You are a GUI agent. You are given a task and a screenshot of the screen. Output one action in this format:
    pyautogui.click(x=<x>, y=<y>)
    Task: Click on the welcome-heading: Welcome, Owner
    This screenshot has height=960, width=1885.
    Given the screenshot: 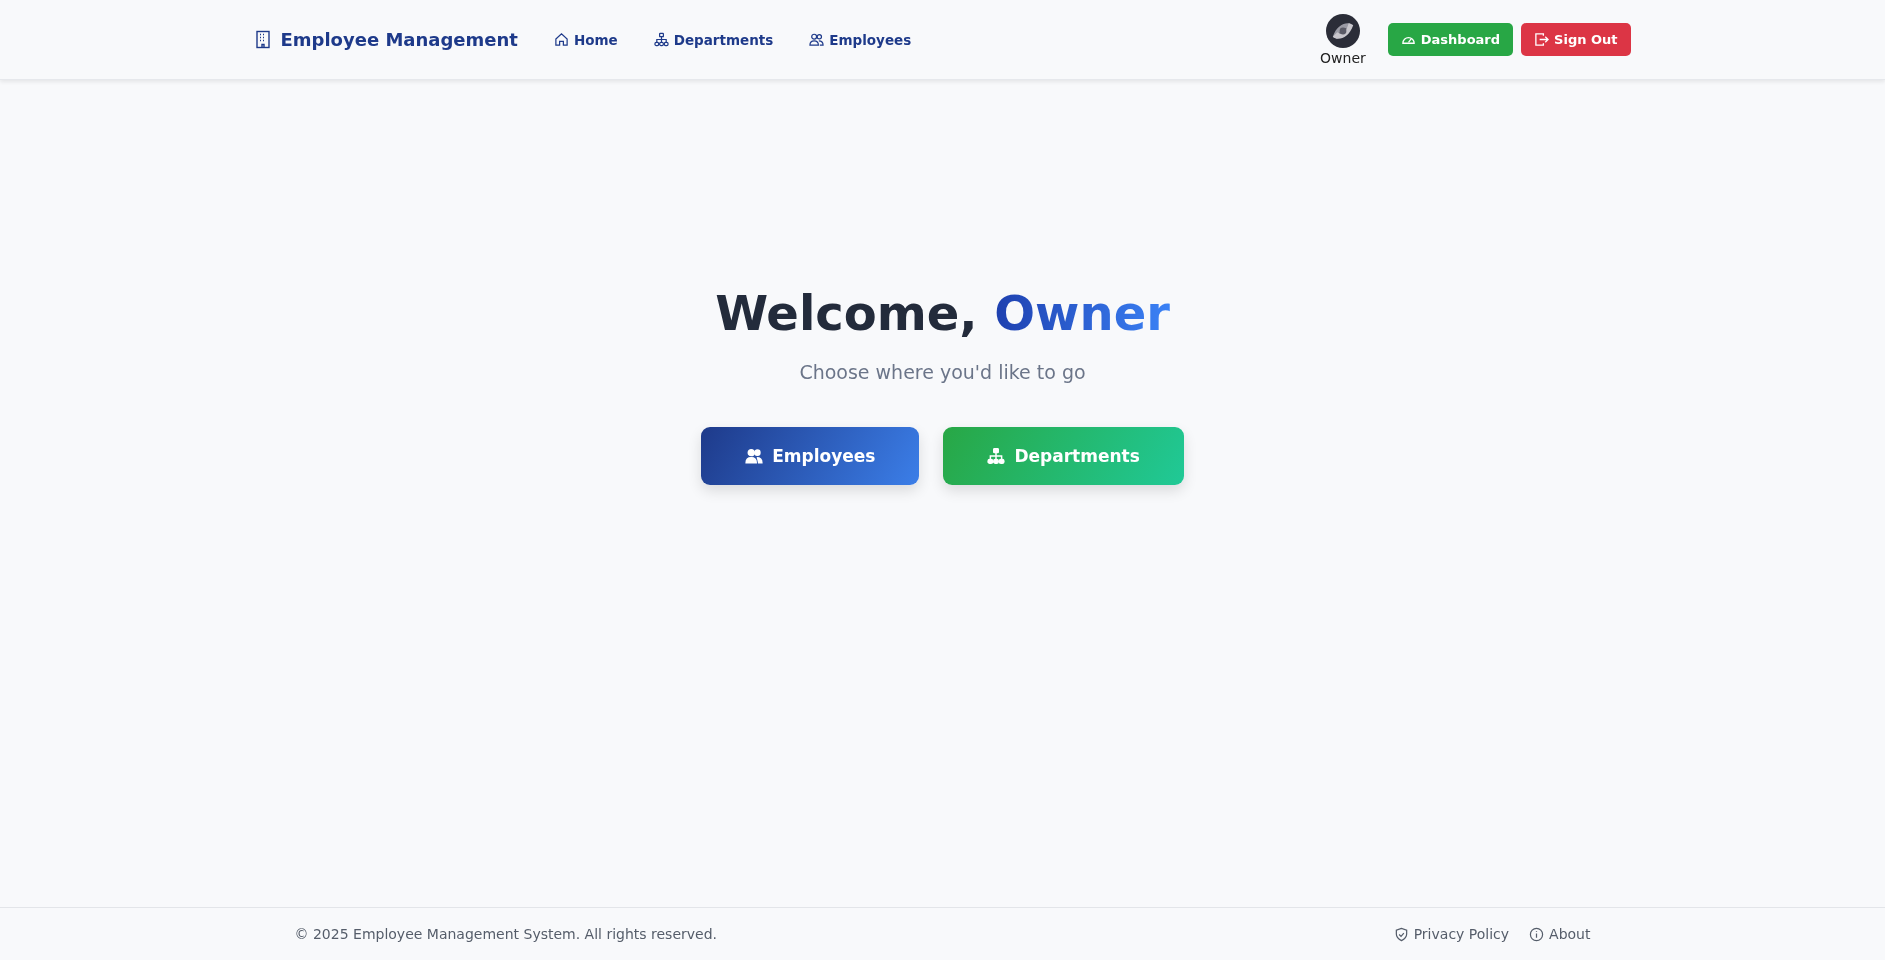 What is the action you would take?
    pyautogui.click(x=942, y=314)
    